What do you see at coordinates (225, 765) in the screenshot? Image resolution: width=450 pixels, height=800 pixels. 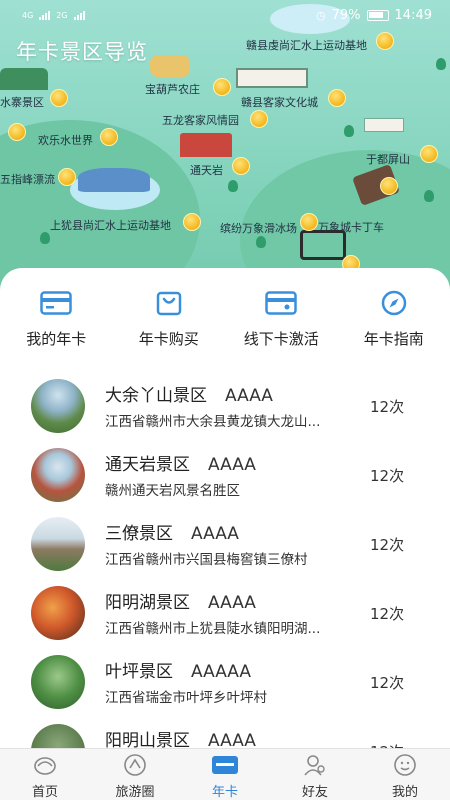 I see `annual-card-icon` at bounding box center [225, 765].